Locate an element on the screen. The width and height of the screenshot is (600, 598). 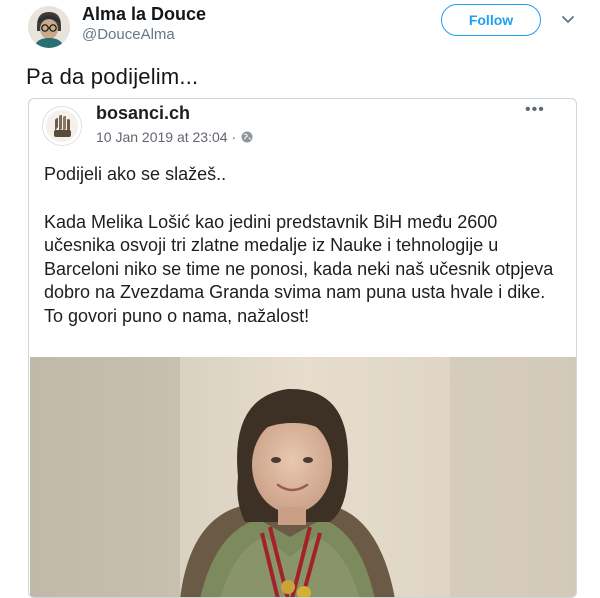
post-meta: 10 Jan 2019 at 23:04 · is located at coordinates (174, 137).